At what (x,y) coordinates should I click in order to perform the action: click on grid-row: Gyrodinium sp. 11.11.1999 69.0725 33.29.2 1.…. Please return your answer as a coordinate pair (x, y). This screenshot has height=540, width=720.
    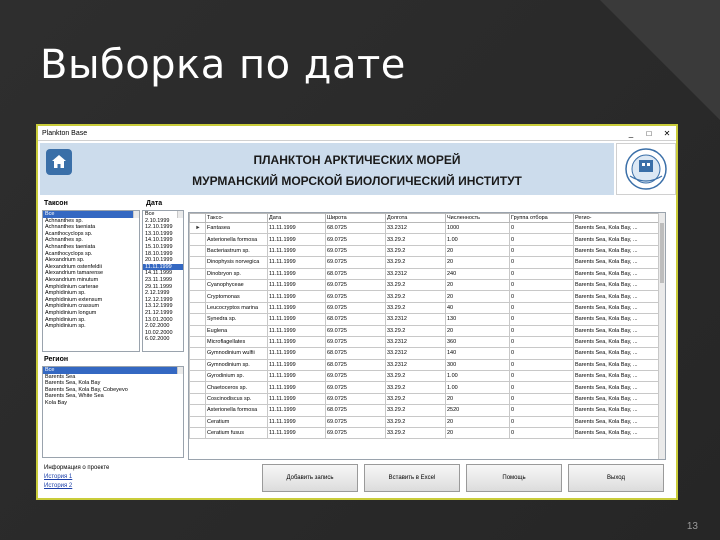
    Looking at the image, I should click on (424, 376).